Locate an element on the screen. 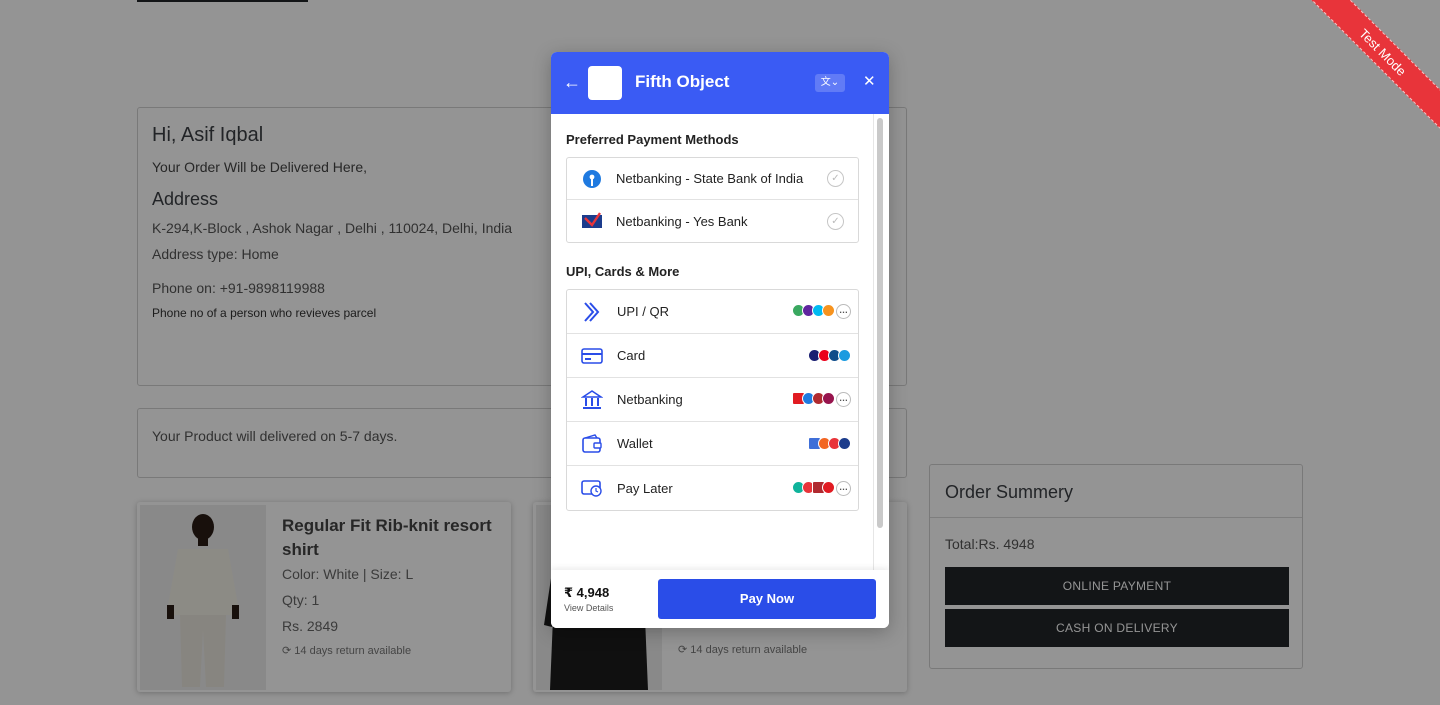 This screenshot has width=1440, height=705. method-label: Wallet is located at coordinates (635, 443).